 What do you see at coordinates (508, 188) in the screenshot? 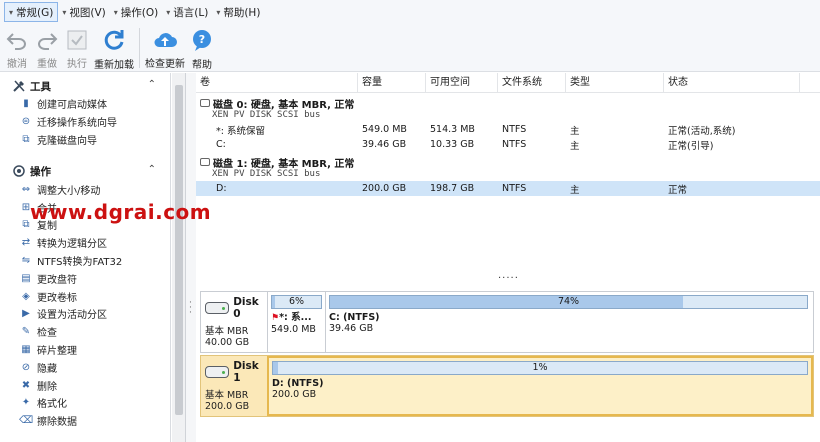
I see `table-row-selected: D: 200.0 GB 198.7 GB NTFS 主 正常` at bounding box center [508, 188].